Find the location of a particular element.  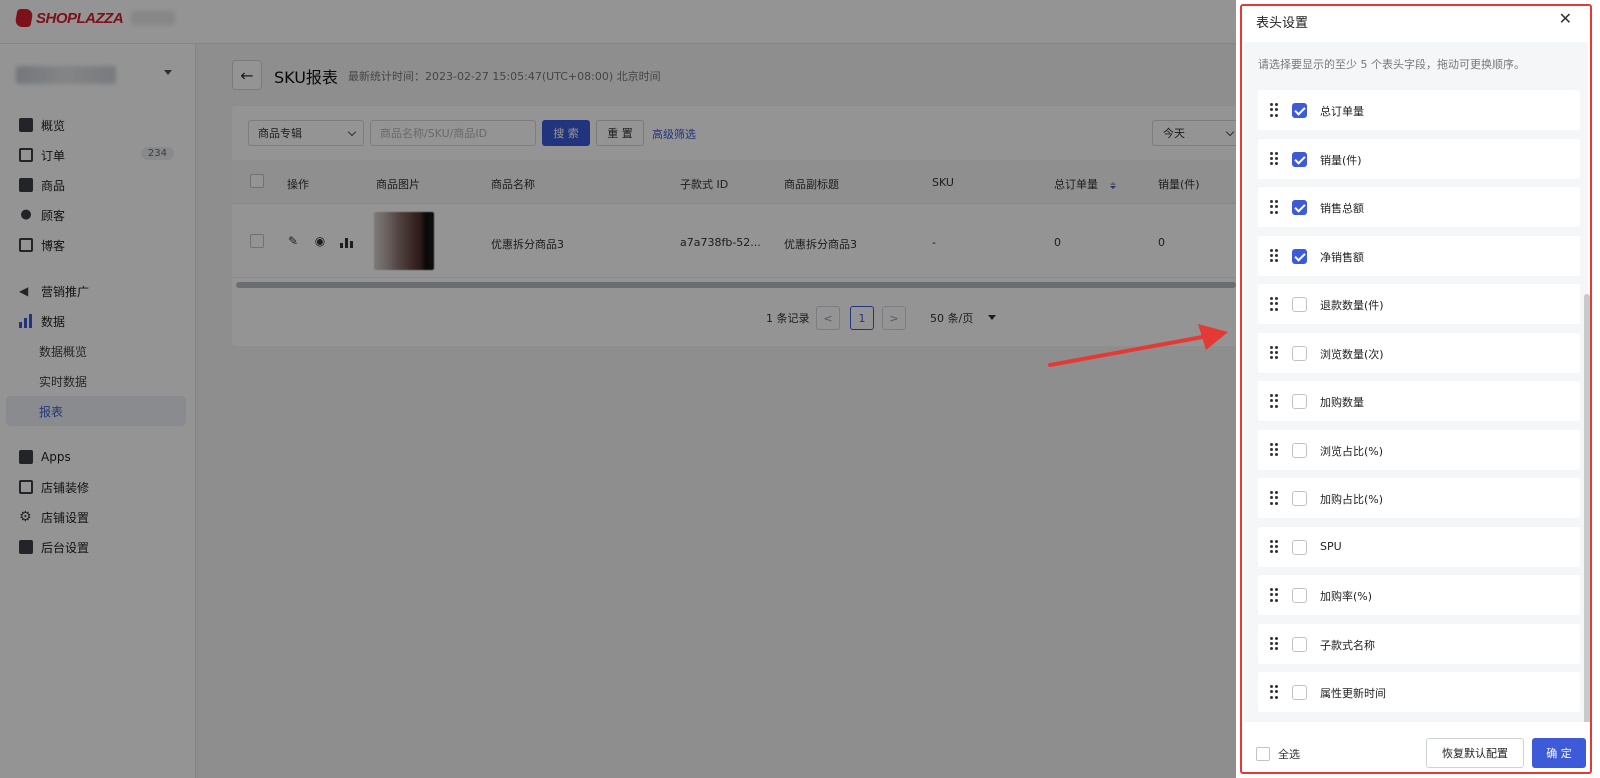

column-field-row: 净销售额 is located at coordinates (1419, 255).